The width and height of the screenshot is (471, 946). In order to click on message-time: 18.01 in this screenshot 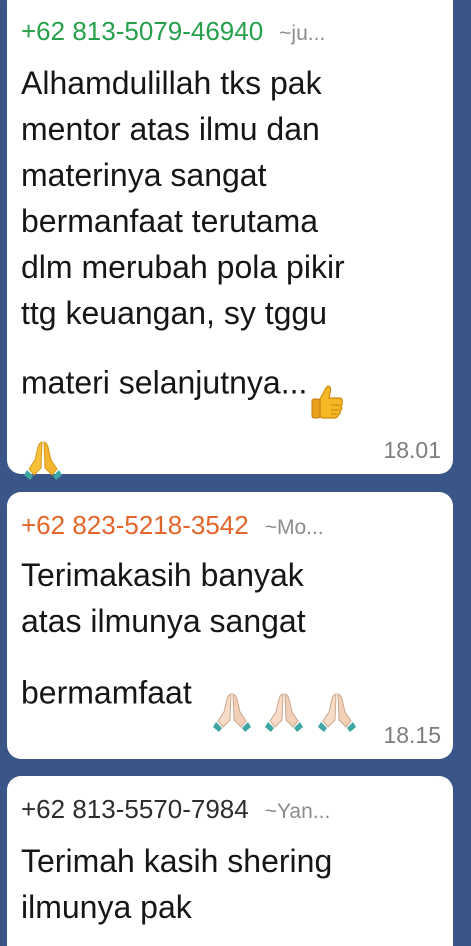, I will do `click(412, 450)`.